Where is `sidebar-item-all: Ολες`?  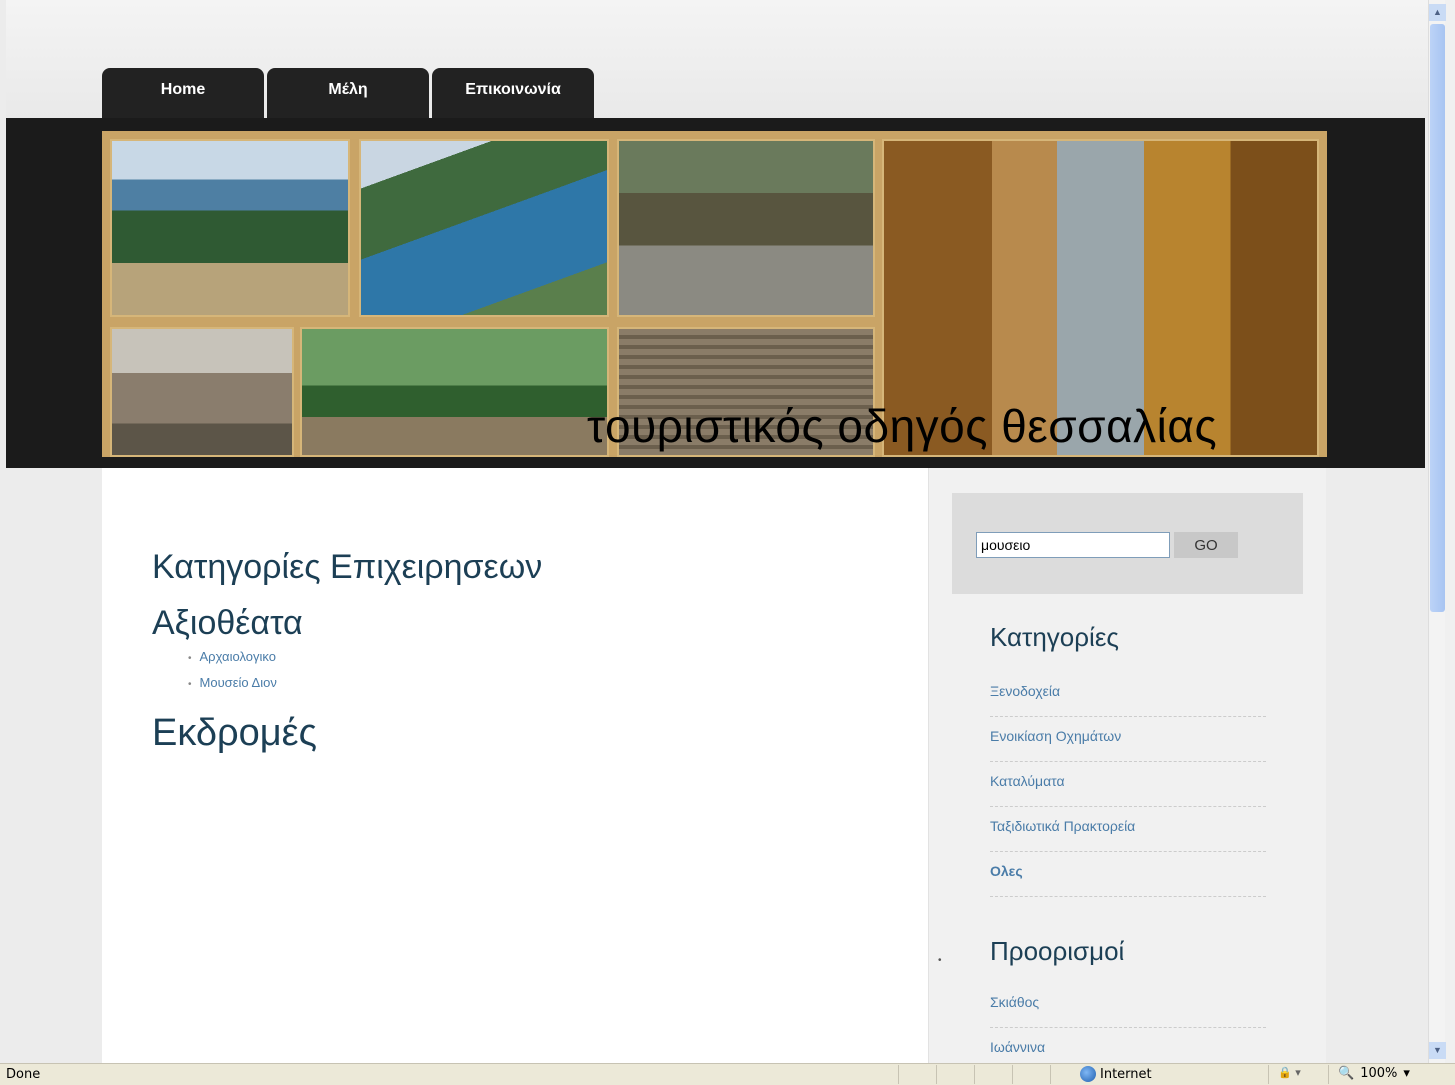 sidebar-item-all: Ολες is located at coordinates (1128, 874).